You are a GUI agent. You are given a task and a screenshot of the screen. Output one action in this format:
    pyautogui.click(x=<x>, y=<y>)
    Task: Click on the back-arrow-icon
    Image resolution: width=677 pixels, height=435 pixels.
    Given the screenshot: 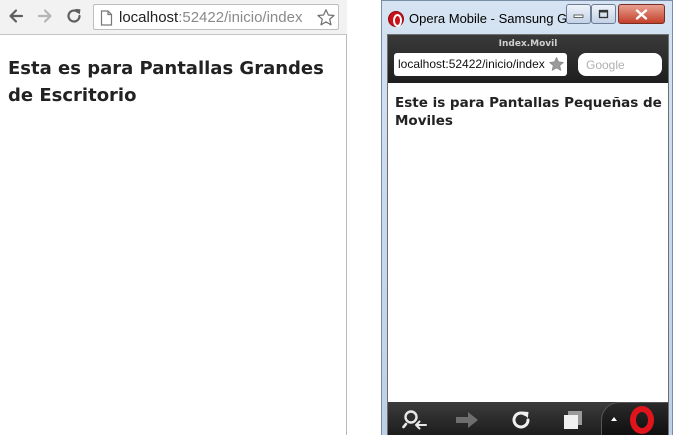 What is the action you would take?
    pyautogui.click(x=16, y=16)
    